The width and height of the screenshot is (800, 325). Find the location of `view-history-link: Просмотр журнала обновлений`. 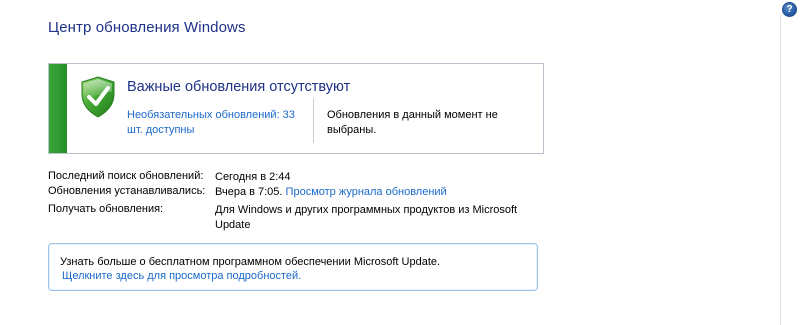

view-history-link: Просмотр журнала обновлений is located at coordinates (366, 192).